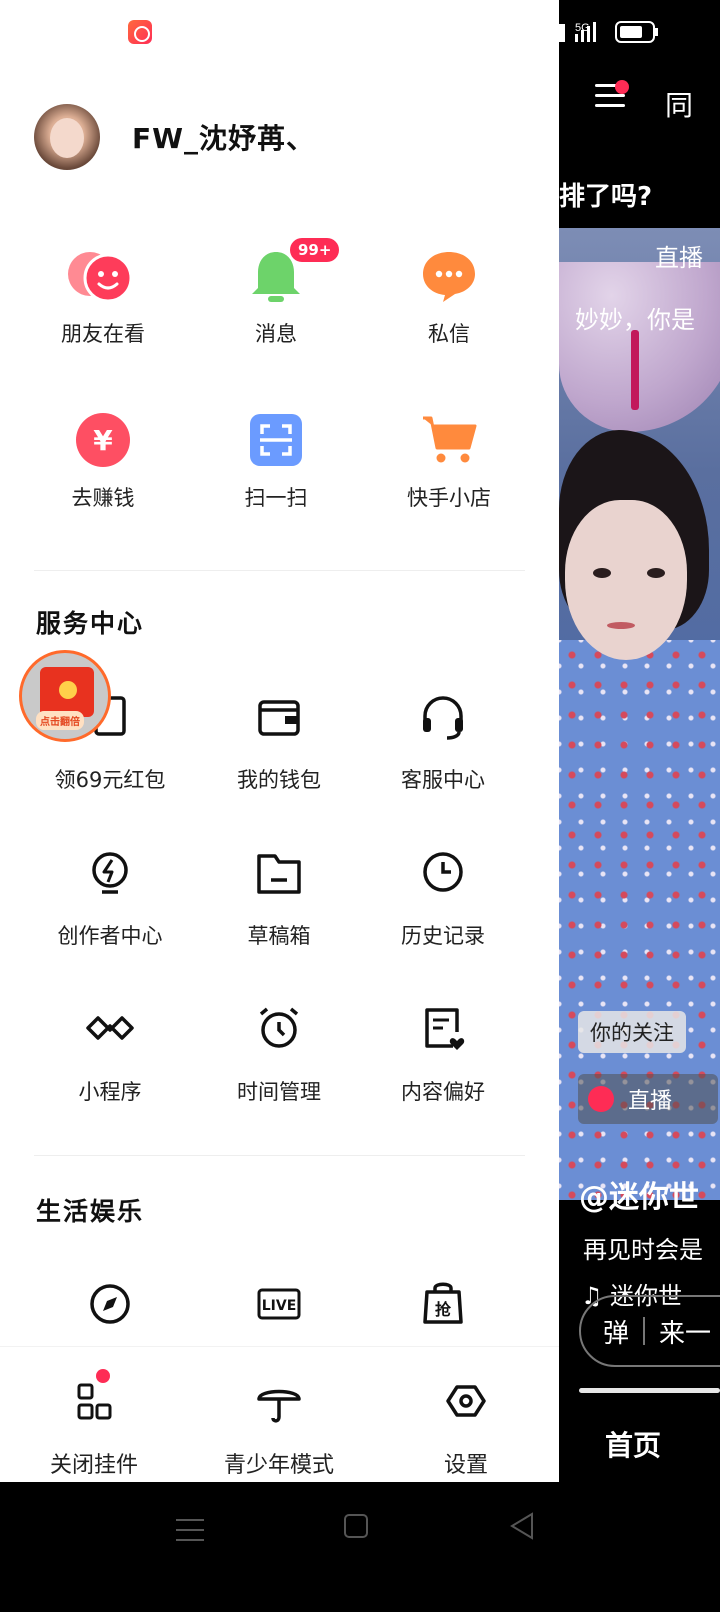 This screenshot has height=1612, width=720. I want to click on bottom-bar-label: 青少年模式, so click(278, 1465).